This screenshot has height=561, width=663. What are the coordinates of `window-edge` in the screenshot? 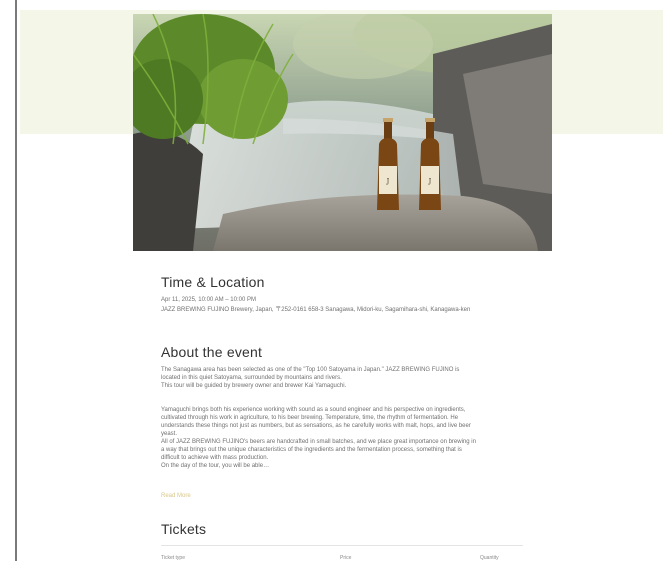 It's located at (16, 280).